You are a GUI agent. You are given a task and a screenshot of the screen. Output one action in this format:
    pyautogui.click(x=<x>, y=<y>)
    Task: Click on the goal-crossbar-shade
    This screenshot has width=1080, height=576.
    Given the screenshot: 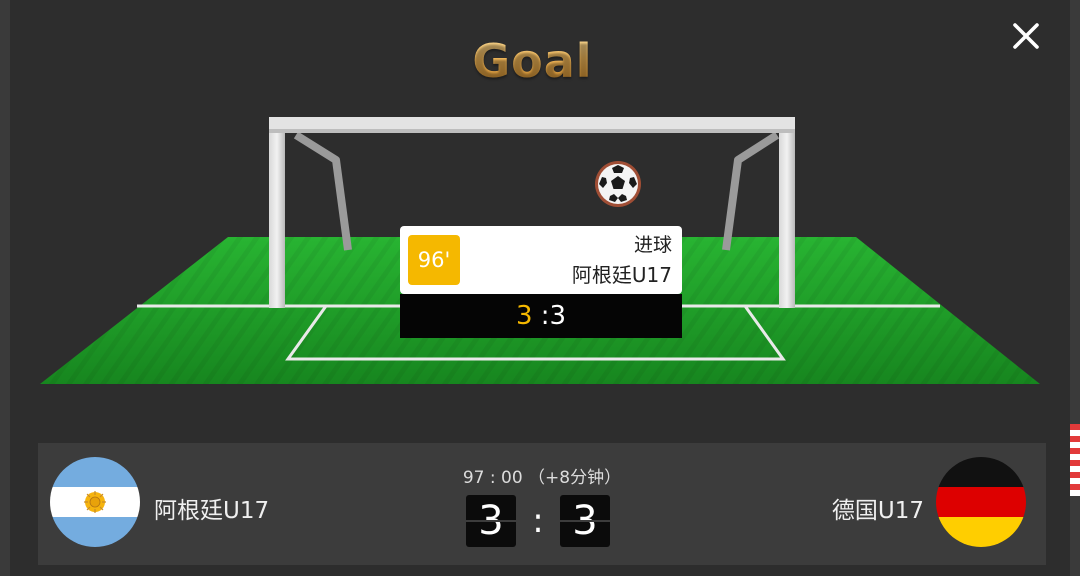 What is the action you would take?
    pyautogui.click(x=532, y=131)
    